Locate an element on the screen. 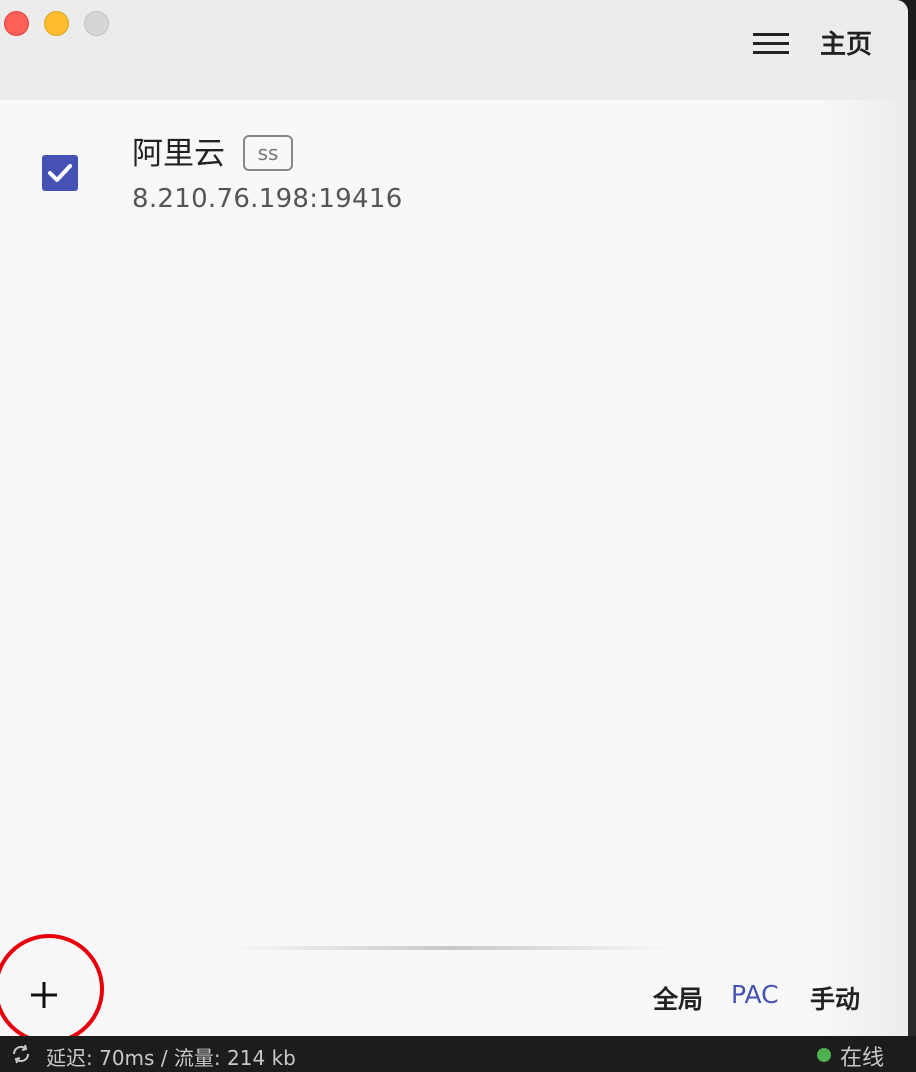 The width and height of the screenshot is (916, 1072). refresh-icon is located at coordinates (21, 1054).